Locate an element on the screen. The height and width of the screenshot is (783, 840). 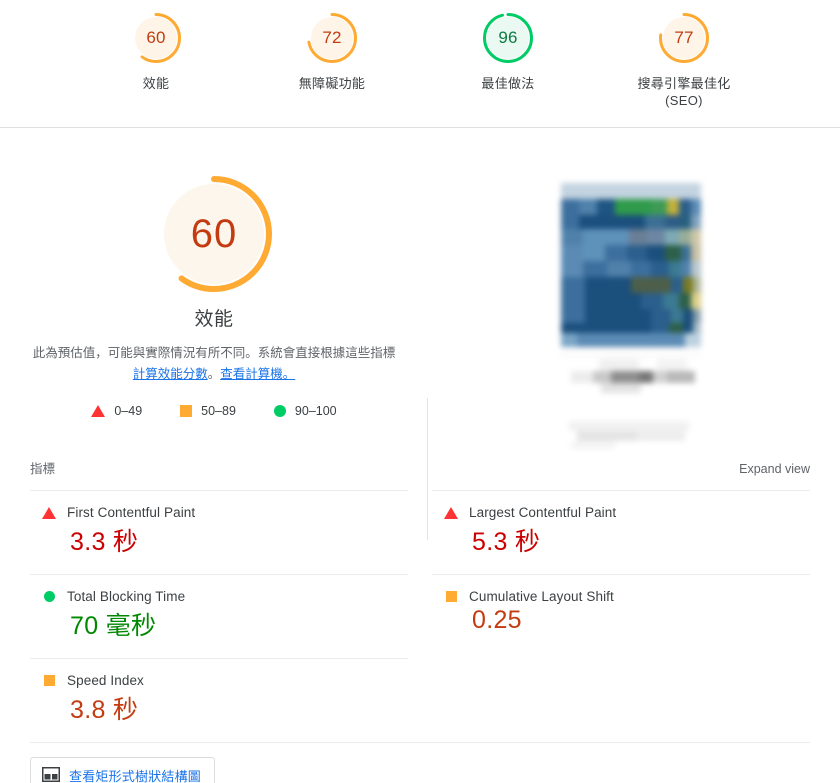
legend-item-average: 50–89 is located at coordinates (208, 411).